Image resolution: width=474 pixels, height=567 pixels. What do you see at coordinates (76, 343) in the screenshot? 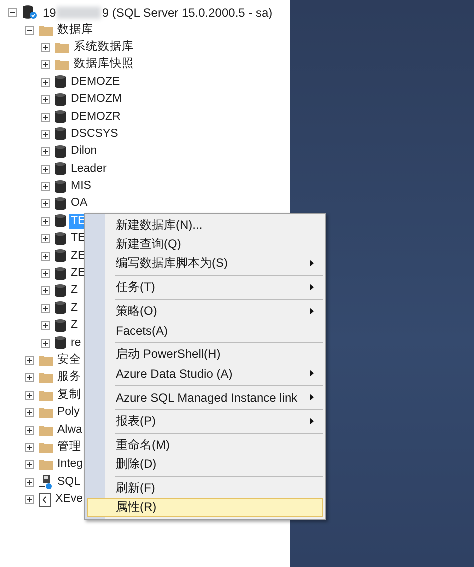
I see `tree-item: re` at bounding box center [76, 343].